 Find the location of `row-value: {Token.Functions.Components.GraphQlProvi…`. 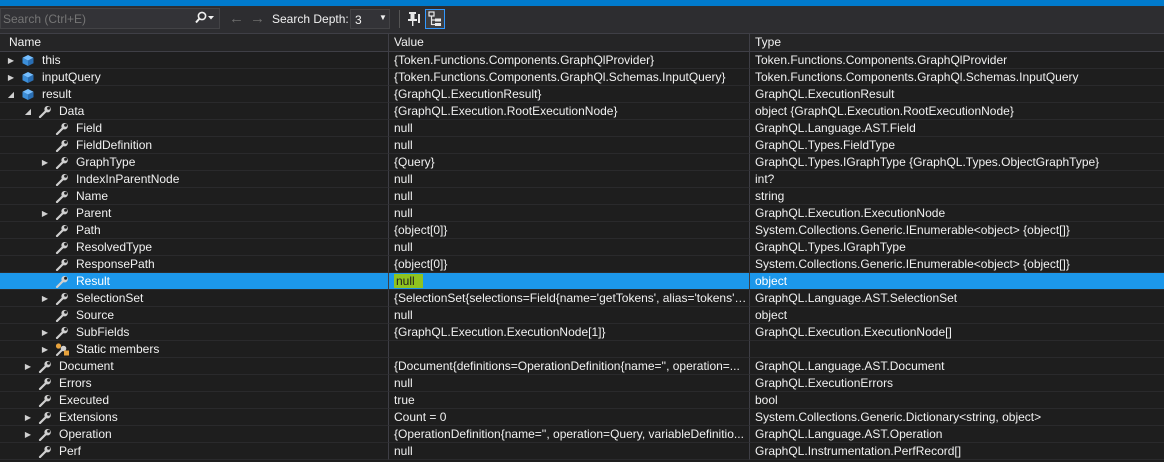

row-value: {Token.Functions.Components.GraphQlProvi… is located at coordinates (524, 60).